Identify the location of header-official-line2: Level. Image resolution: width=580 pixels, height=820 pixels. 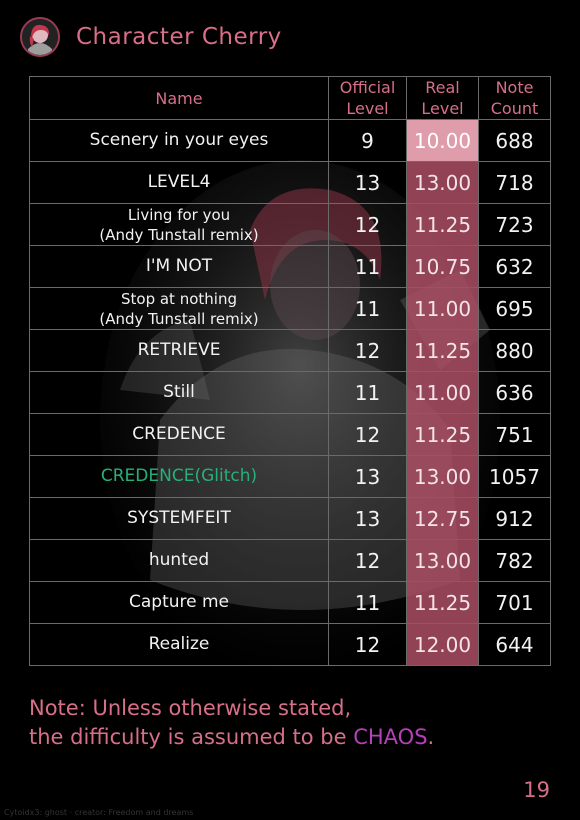
(367, 108).